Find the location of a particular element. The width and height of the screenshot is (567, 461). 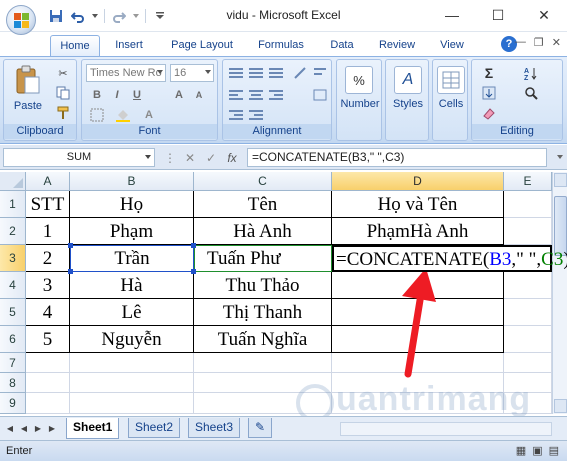

range-handle-b3-bl is located at coordinates (70, 271).